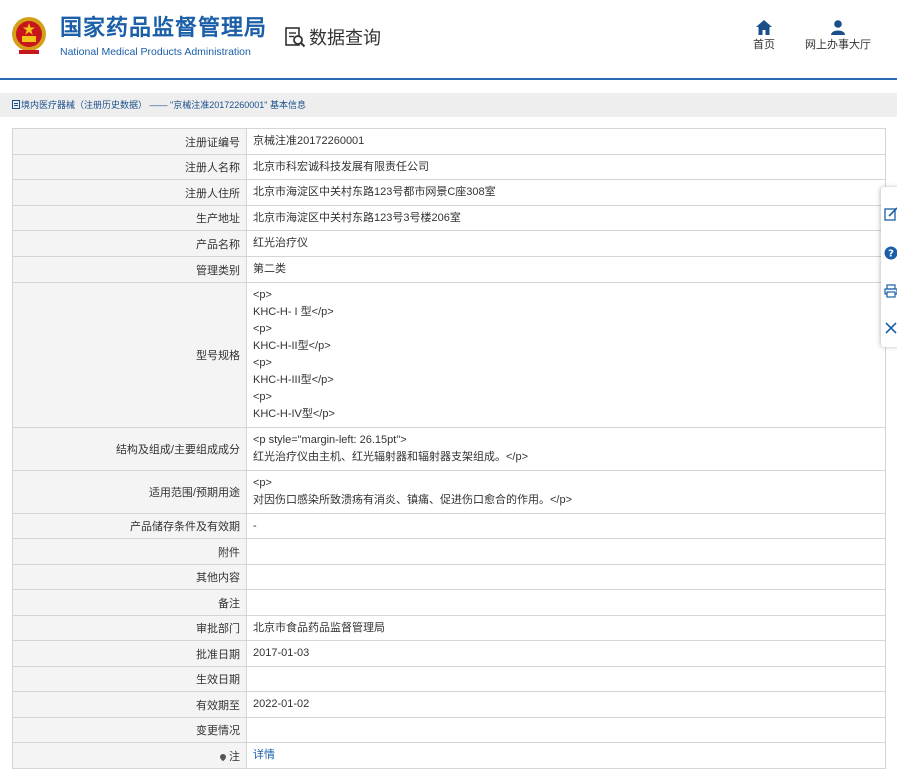 The height and width of the screenshot is (775, 897). Describe the element at coordinates (295, 37) in the screenshot. I see `data-query-icon` at that location.